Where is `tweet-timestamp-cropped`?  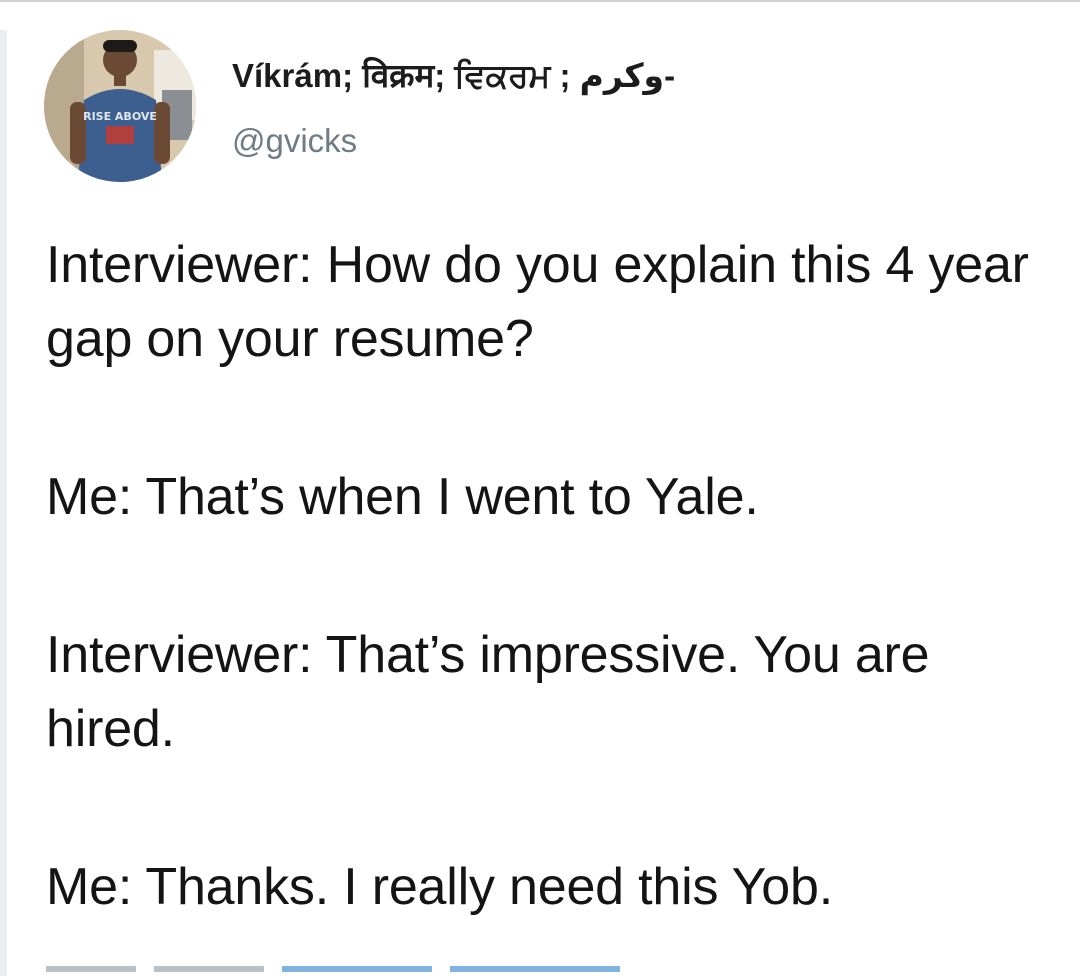 tweet-timestamp-cropped is located at coordinates (396, 971).